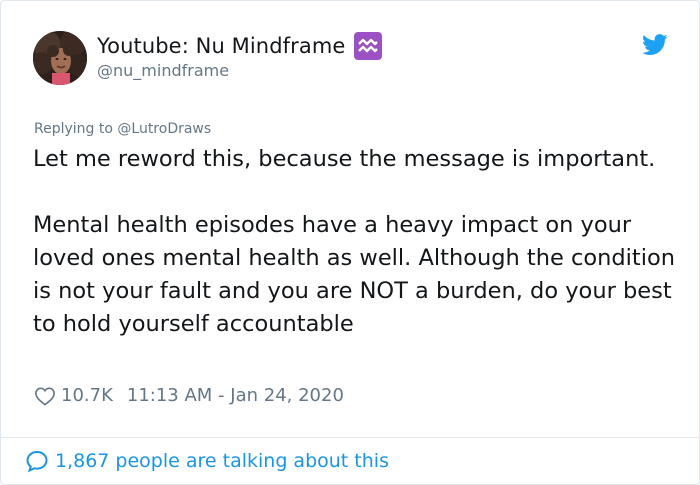  I want to click on replying-to: Replying to @LutroDraws, so click(122, 129).